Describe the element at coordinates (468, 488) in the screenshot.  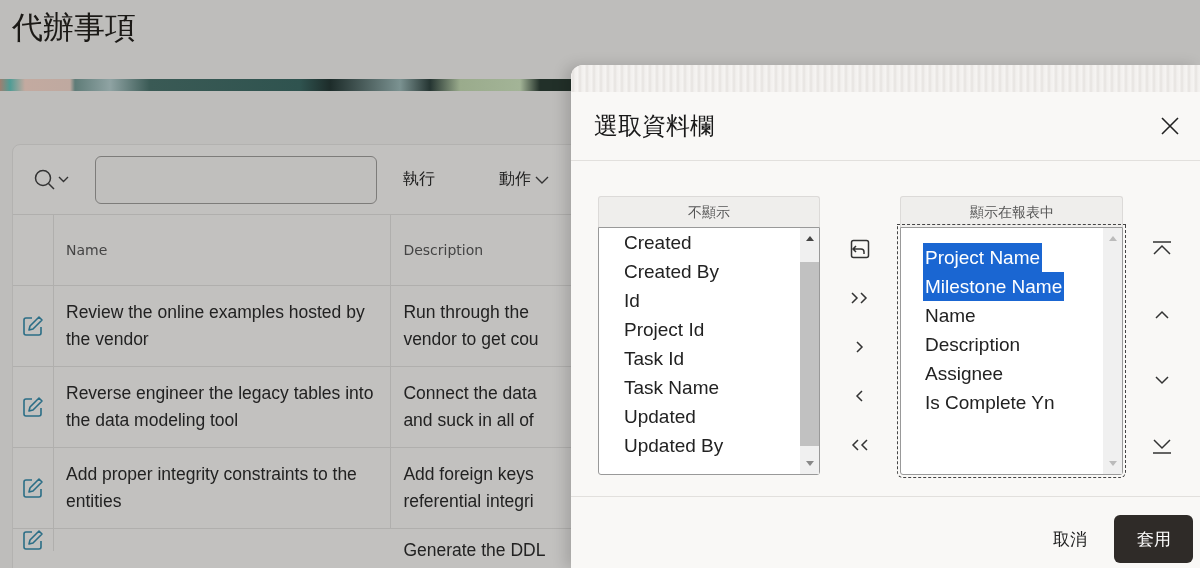
I see `table-cell-text: Add foreign keys referential integri` at that location.